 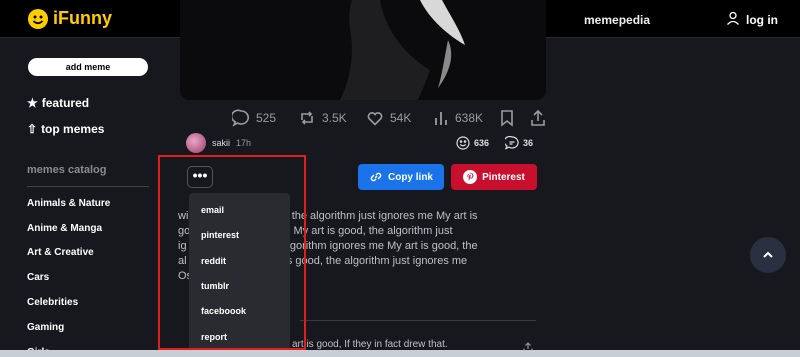 What do you see at coordinates (88, 67) in the screenshot?
I see `add-meme-button: add meme` at bounding box center [88, 67].